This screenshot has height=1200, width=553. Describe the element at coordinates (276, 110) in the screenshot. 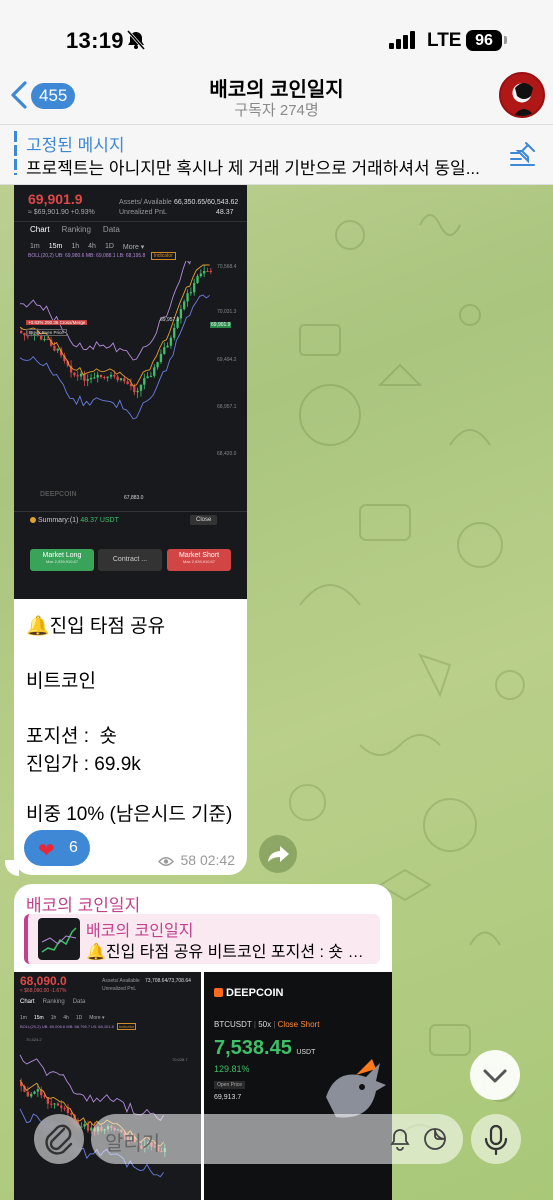

I see `subscriber-count: 구독자 274명` at that location.